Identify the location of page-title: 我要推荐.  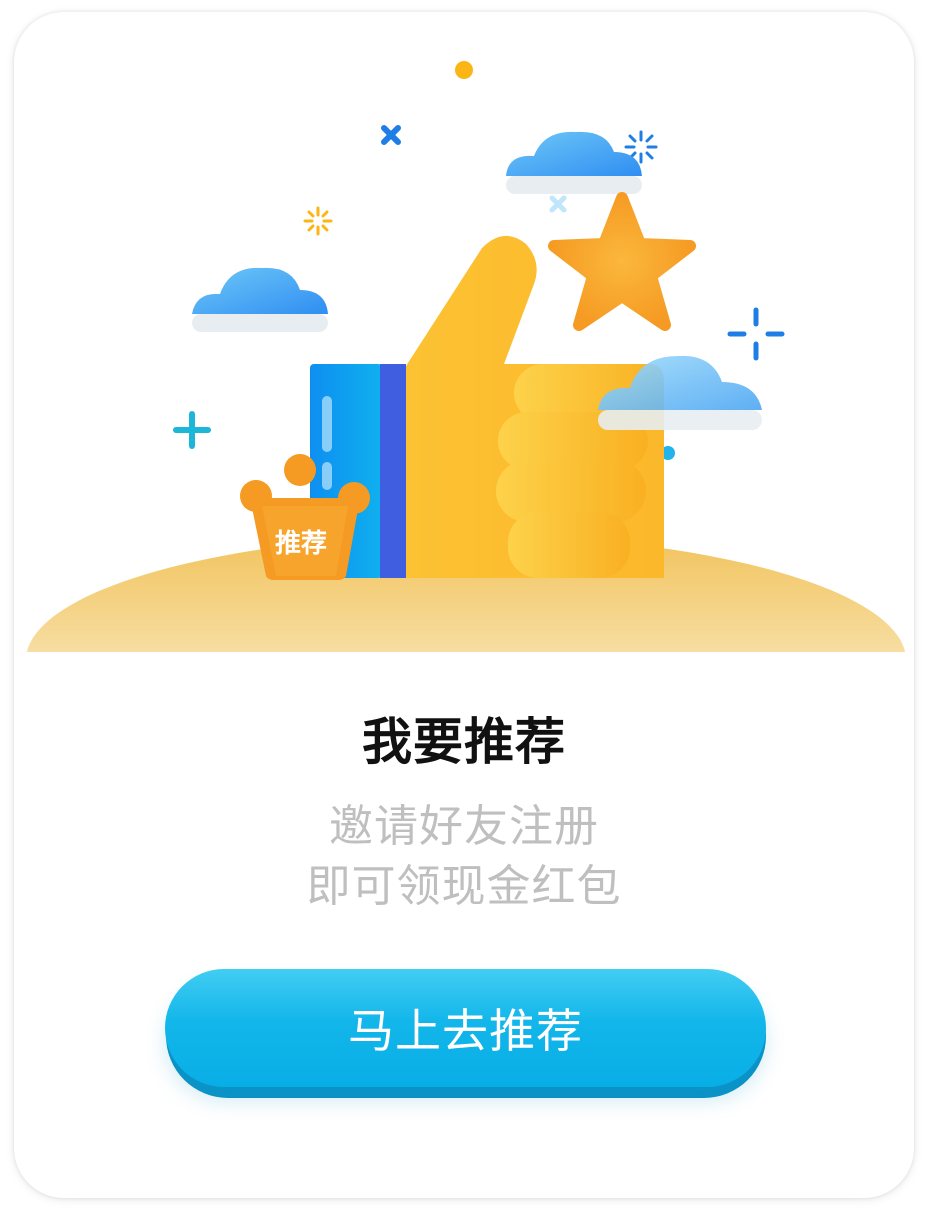
(464, 742).